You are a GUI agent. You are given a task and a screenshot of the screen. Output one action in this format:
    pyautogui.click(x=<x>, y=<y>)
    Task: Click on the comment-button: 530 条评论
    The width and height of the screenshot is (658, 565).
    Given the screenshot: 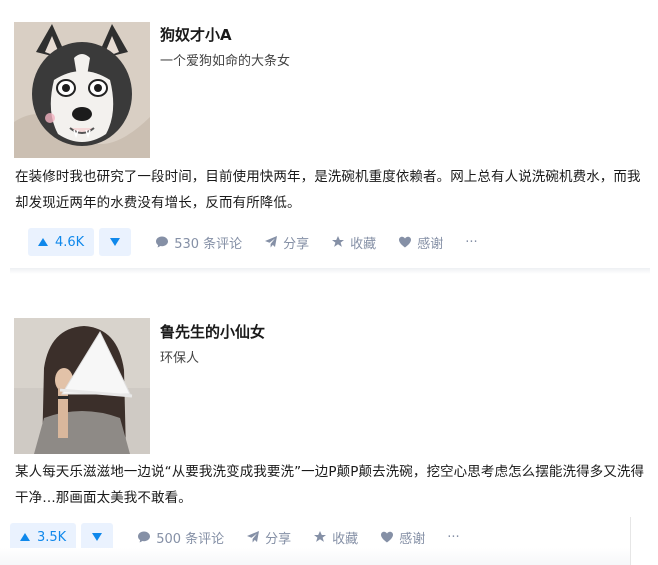 What is the action you would take?
    pyautogui.click(x=198, y=242)
    